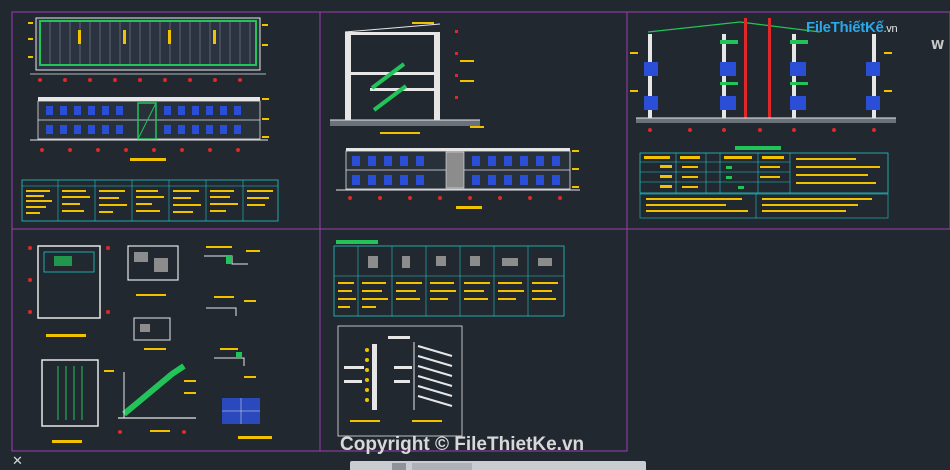 This screenshot has height=470, width=950. Describe the element at coordinates (937, 45) in the screenshot. I see `viewcube-icon: W` at that location.